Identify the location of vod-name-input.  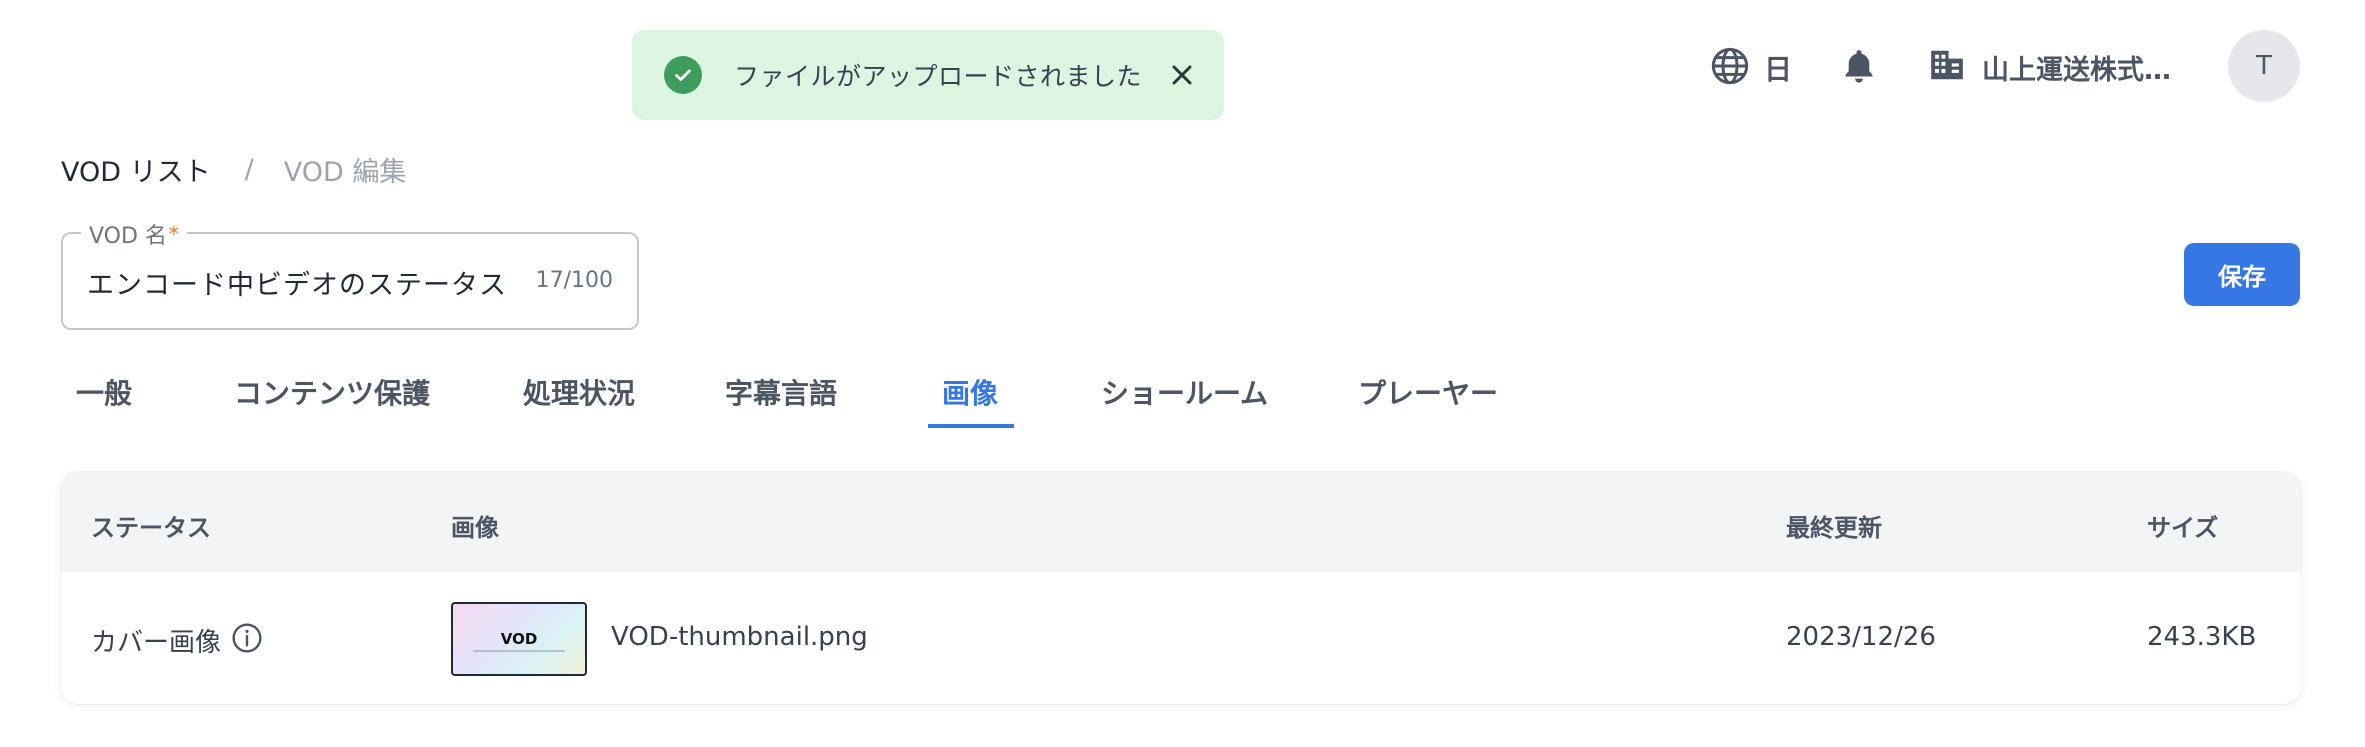
(307, 282).